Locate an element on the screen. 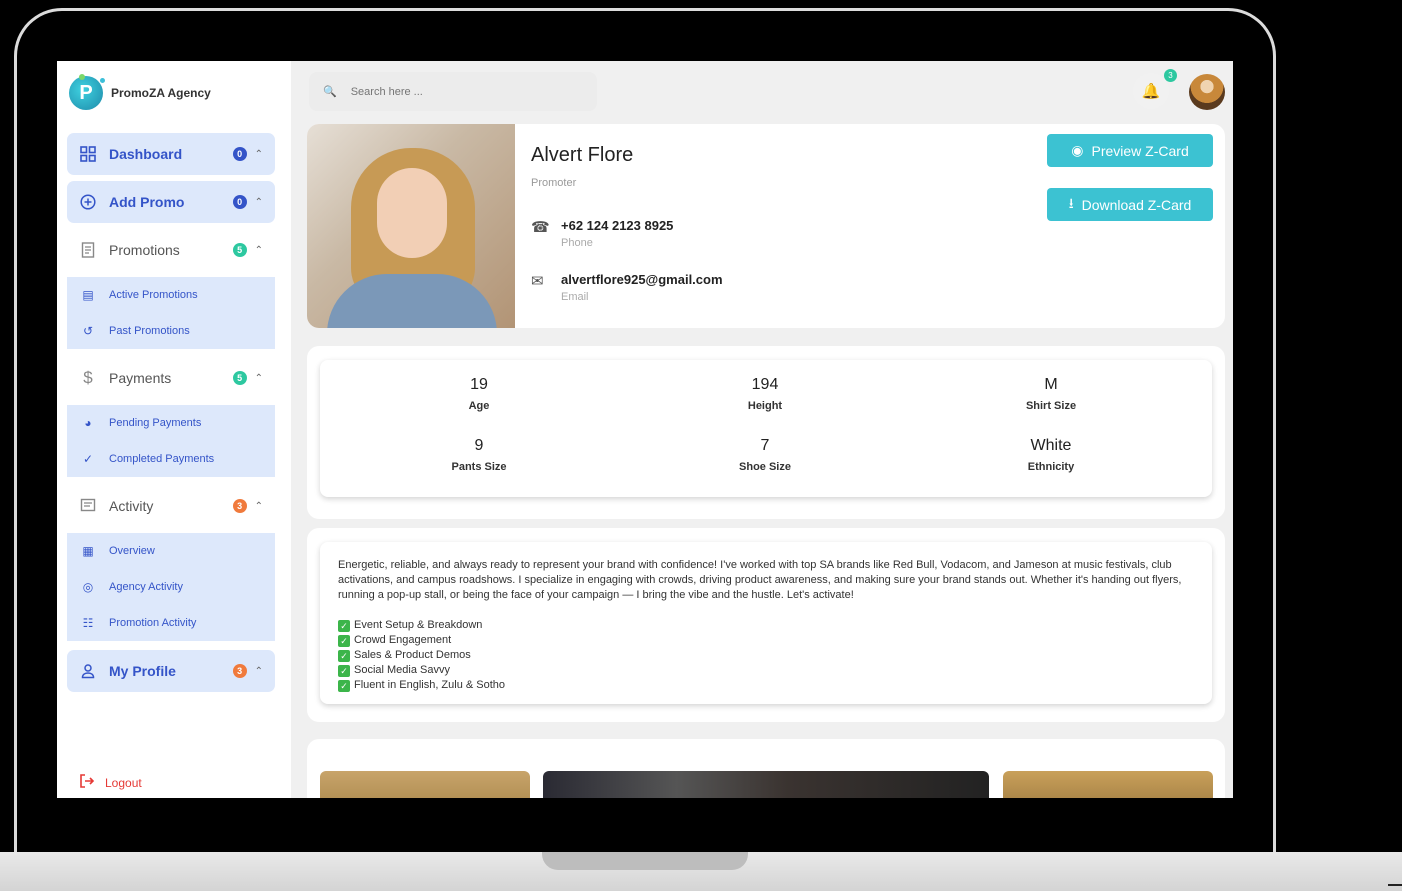  gallery-section is located at coordinates (766, 768).